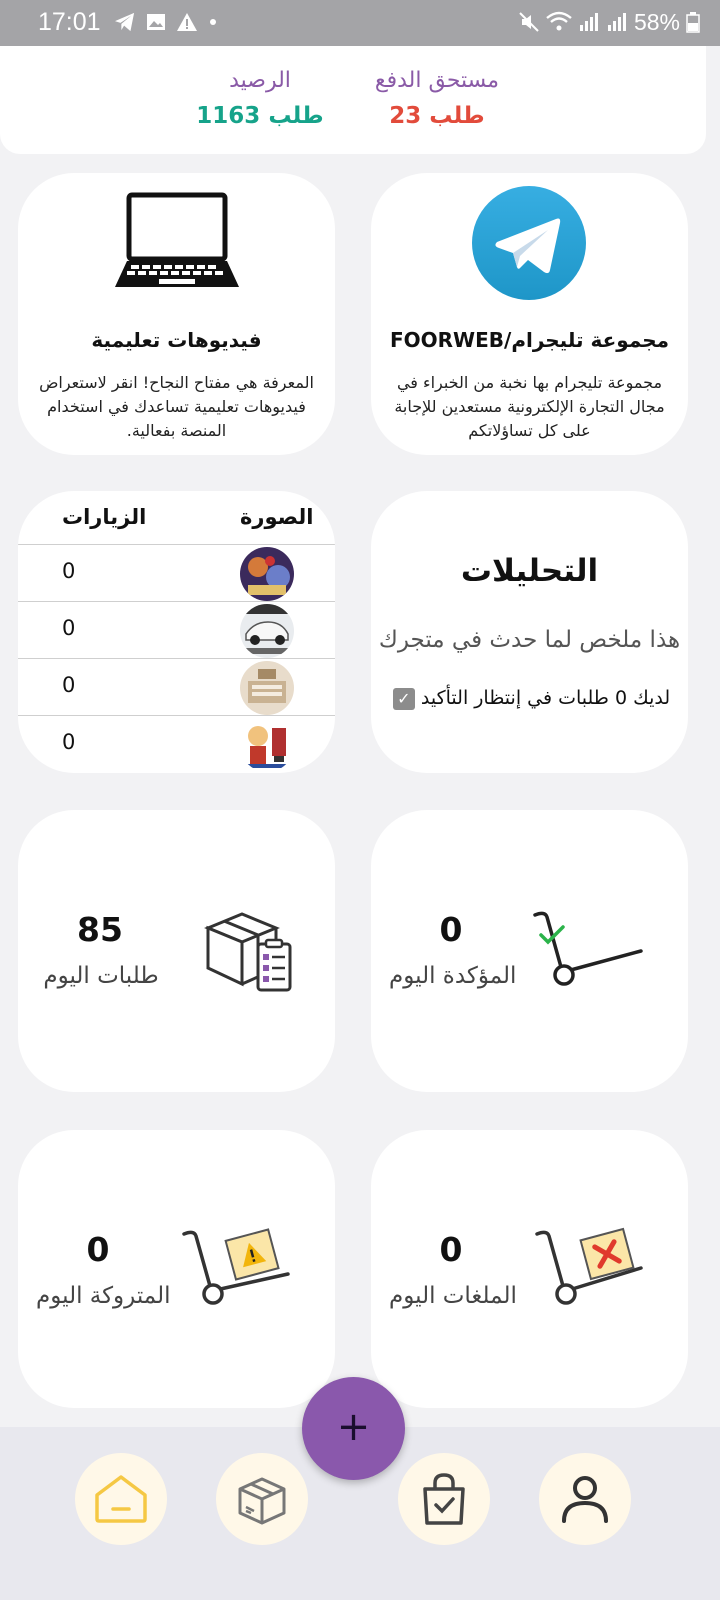  What do you see at coordinates (529, 571) in the screenshot?
I see `analytics-title: التحليلات` at bounding box center [529, 571].